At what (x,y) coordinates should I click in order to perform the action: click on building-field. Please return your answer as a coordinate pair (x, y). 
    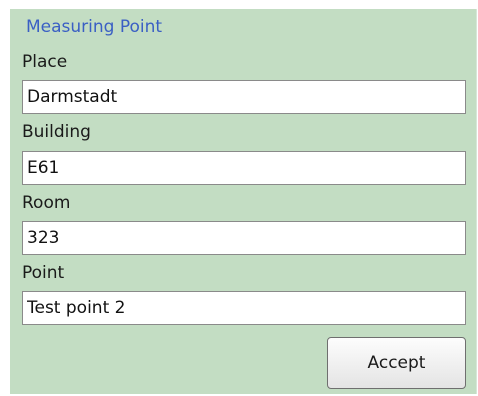
    Looking at the image, I should click on (244, 168).